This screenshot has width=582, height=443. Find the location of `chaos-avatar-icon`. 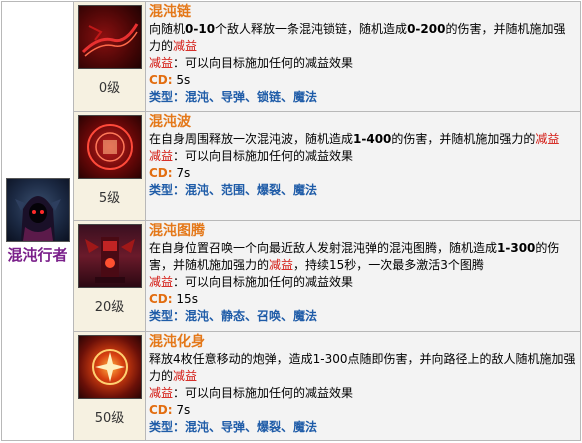

chaos-avatar-icon is located at coordinates (109, 366).